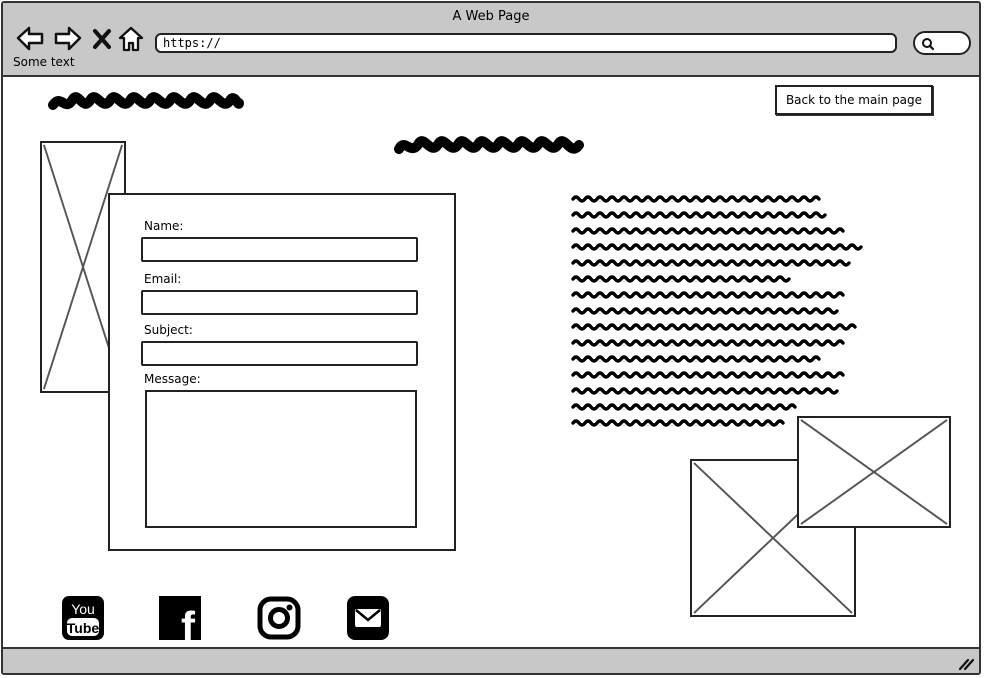  Describe the element at coordinates (30, 39) in the screenshot. I see `back-arrow-icon` at that location.